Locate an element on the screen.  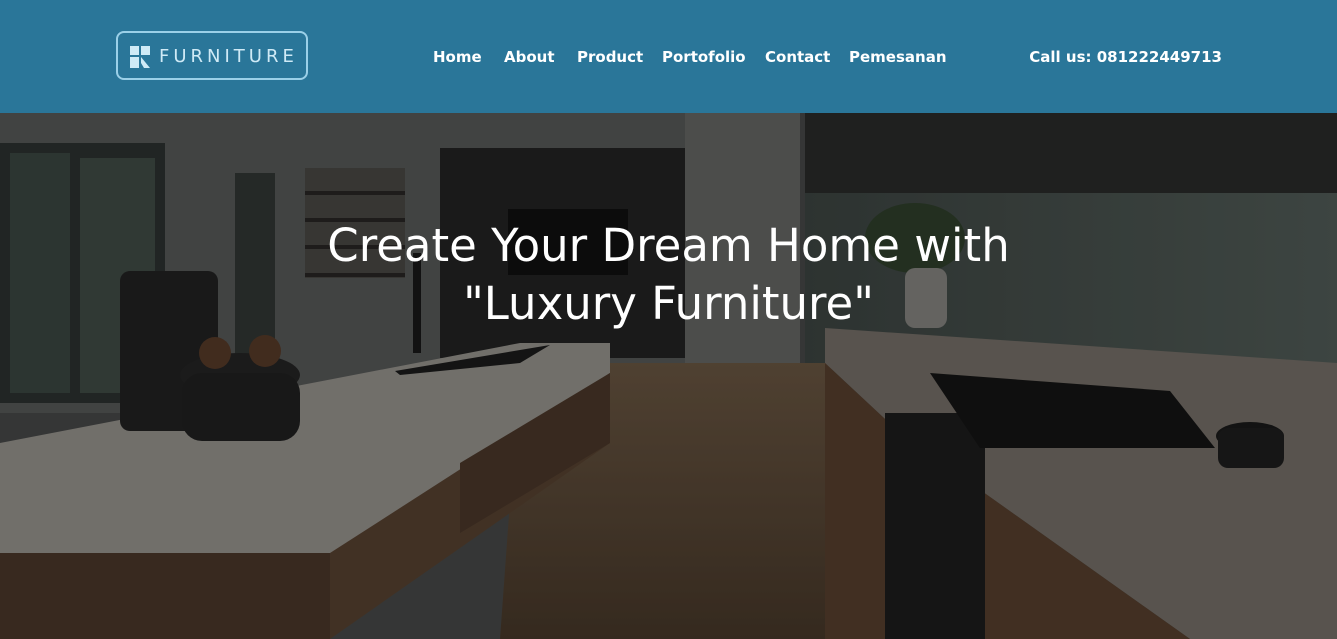
hero-title-line1: Create Your Dream Home with is located at coordinates (668, 245).